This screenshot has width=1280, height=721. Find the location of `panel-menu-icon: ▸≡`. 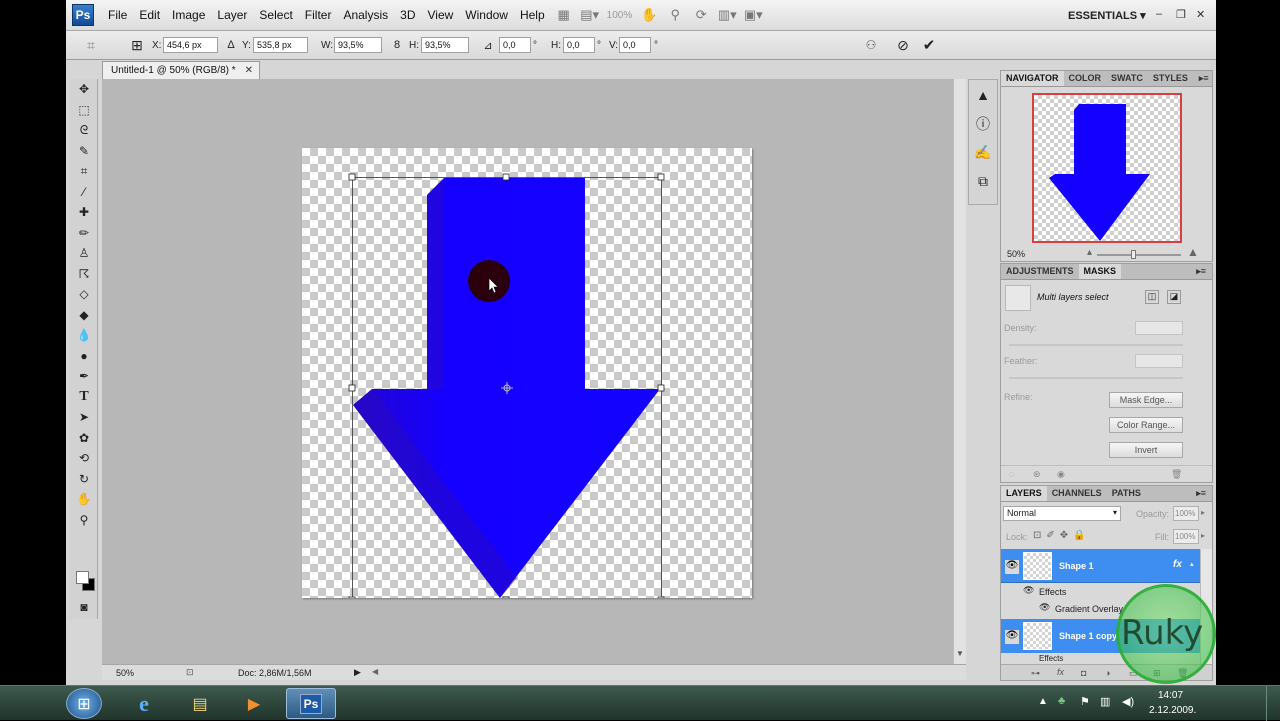

panel-menu-icon: ▸≡ is located at coordinates (1204, 78).